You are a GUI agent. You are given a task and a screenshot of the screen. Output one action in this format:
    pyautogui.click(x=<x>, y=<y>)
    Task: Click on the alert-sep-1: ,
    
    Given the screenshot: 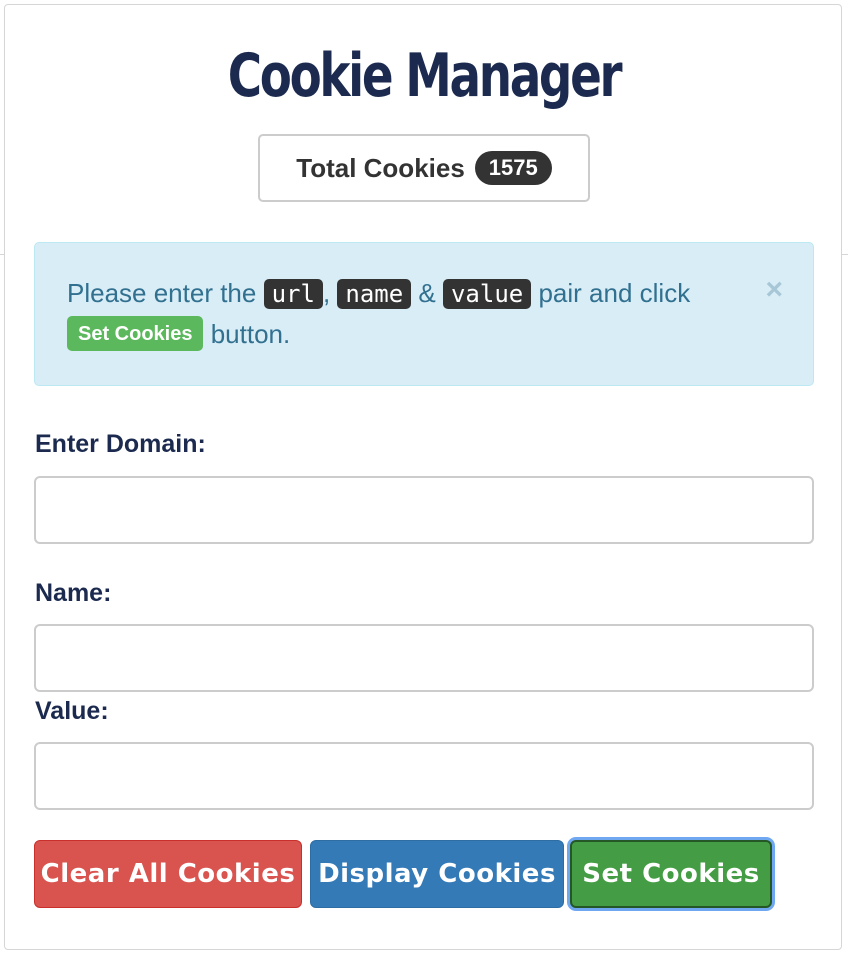 What is the action you would take?
    pyautogui.click(x=330, y=293)
    